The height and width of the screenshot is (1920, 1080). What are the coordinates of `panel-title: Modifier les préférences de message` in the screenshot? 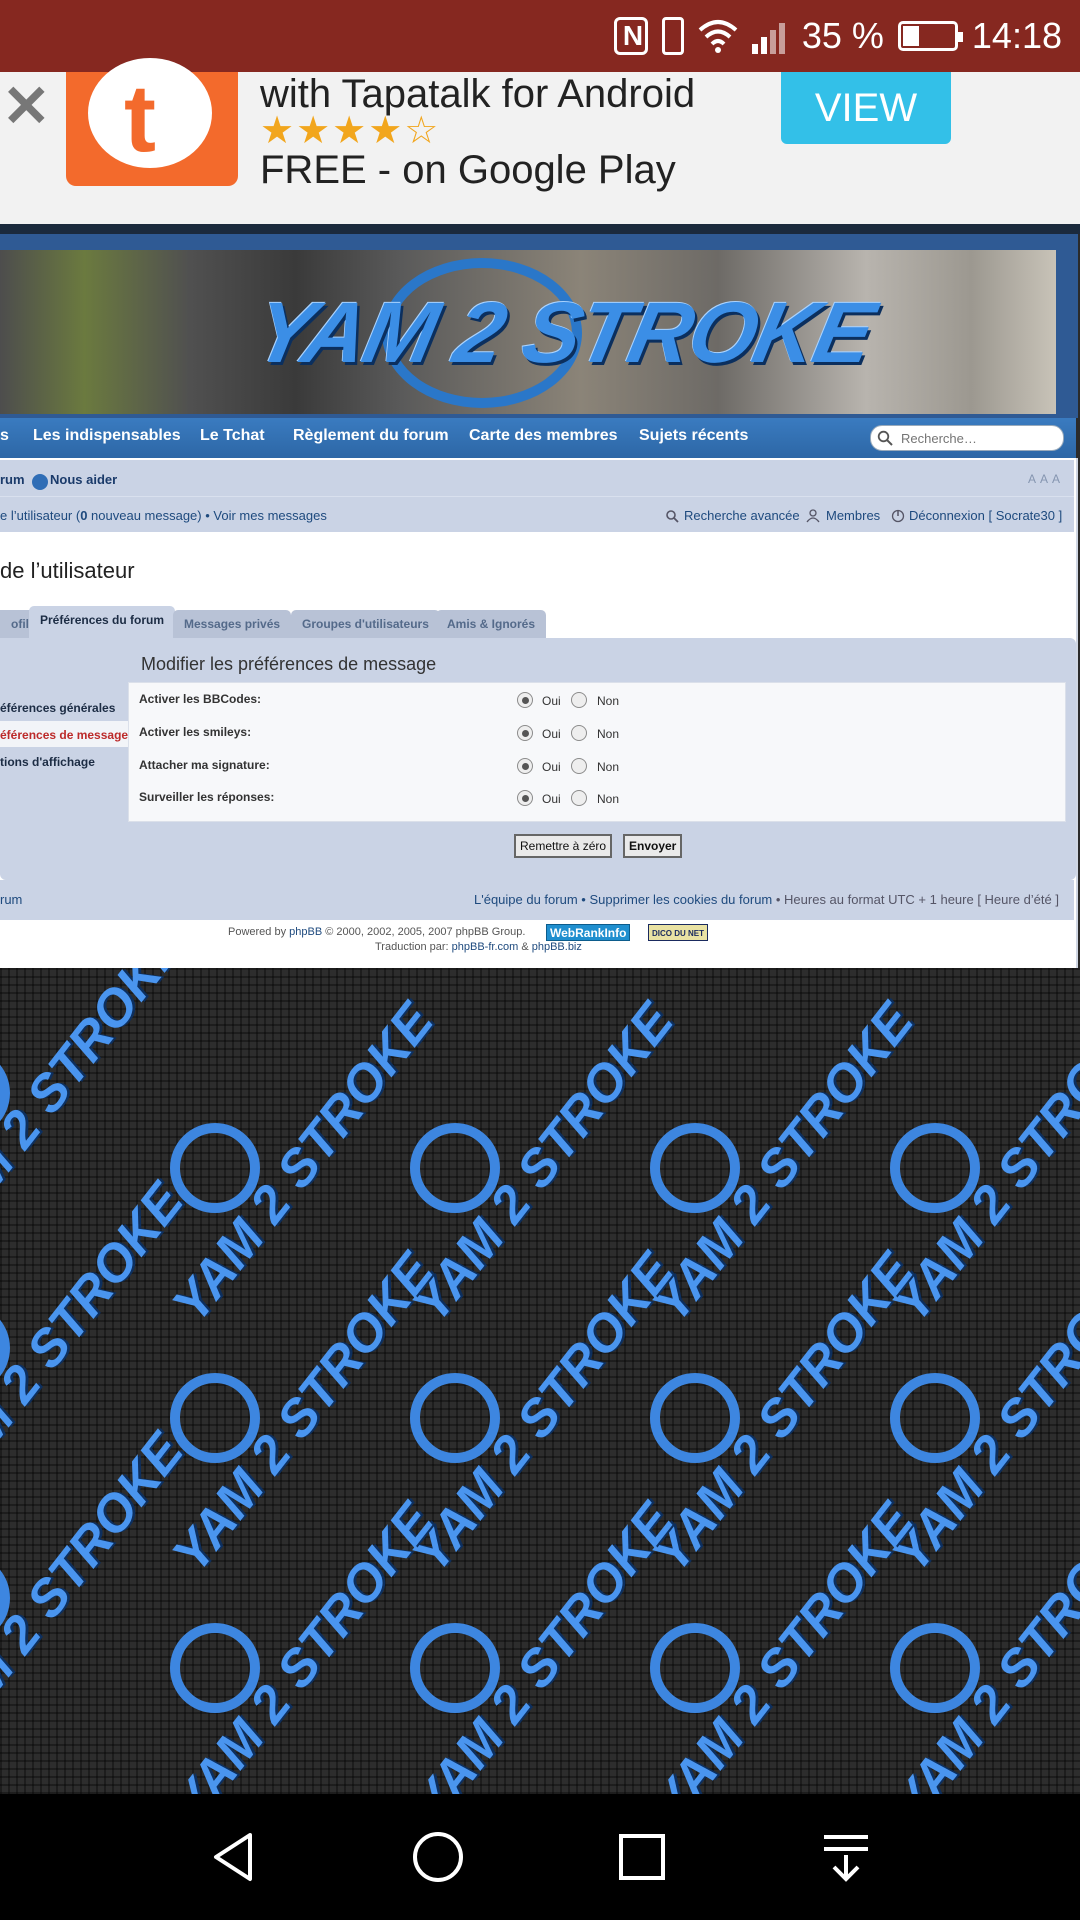 It's located at (289, 664).